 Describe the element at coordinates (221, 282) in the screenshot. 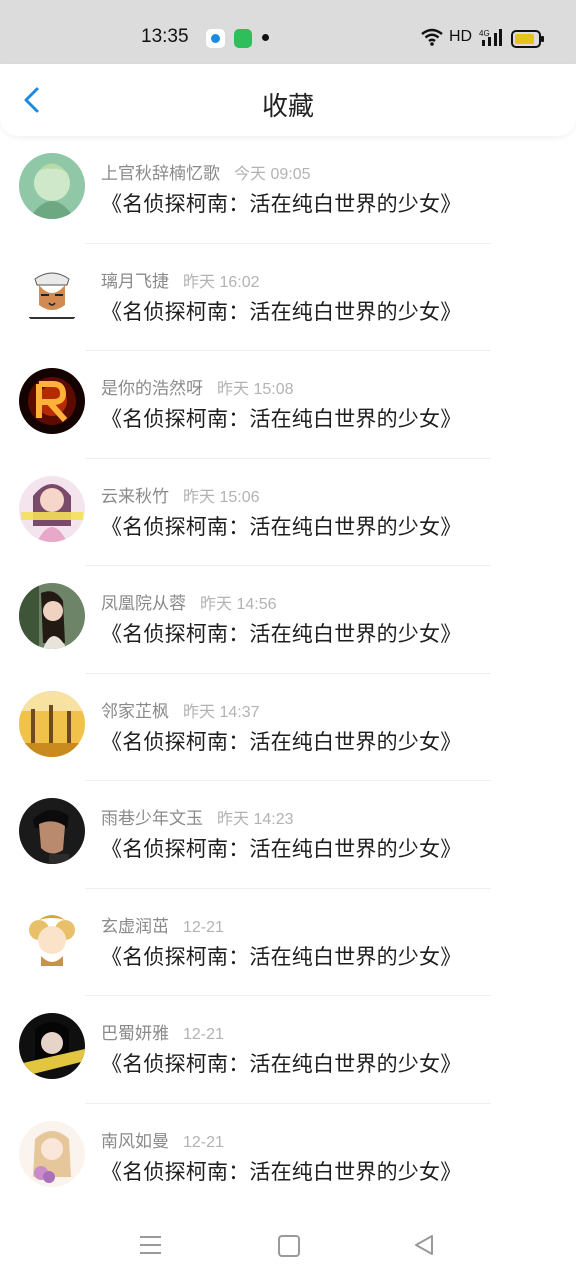

I see `timestamp: 昨天 16:02` at that location.